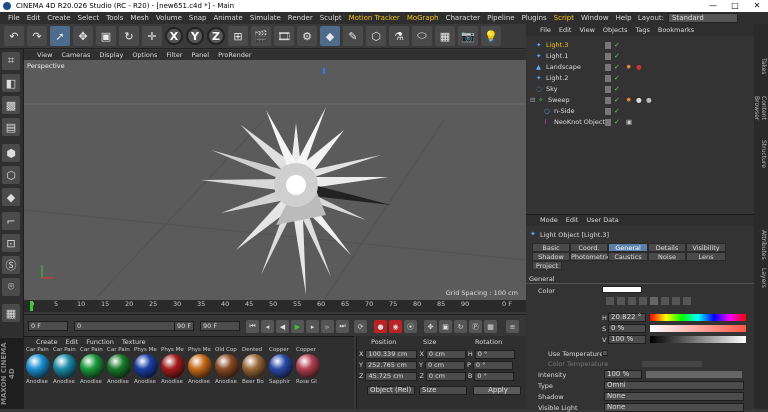  I want to click on loop-icon: ⟳, so click(360, 326).